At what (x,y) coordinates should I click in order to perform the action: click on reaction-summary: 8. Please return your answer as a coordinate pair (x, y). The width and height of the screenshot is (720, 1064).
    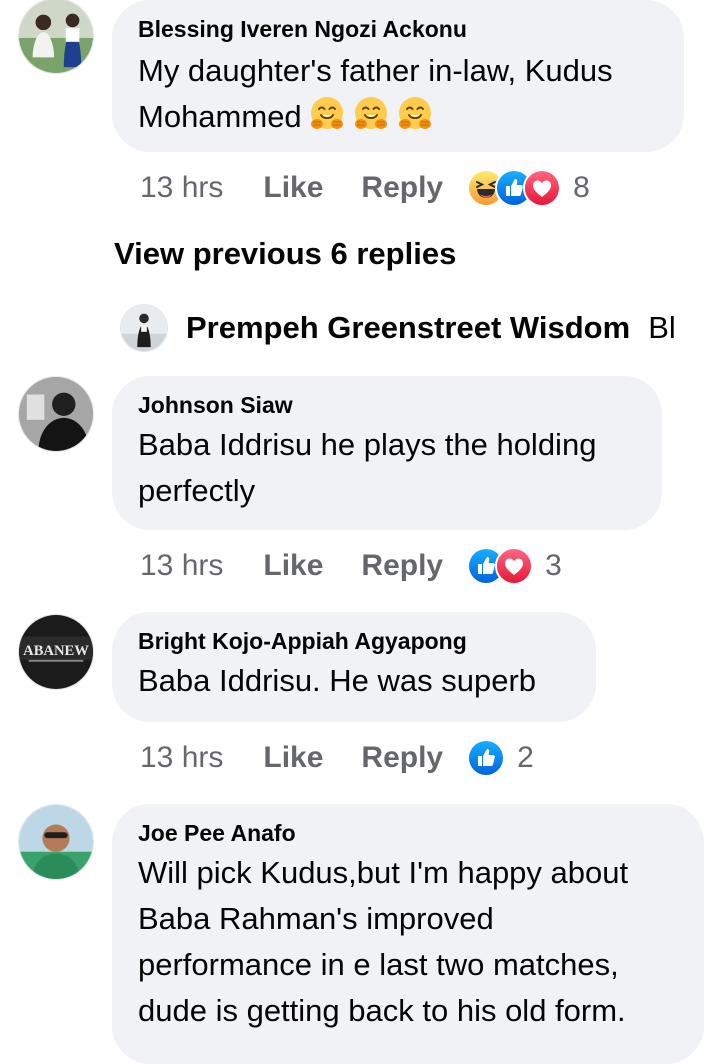
    Looking at the image, I should click on (528, 188).